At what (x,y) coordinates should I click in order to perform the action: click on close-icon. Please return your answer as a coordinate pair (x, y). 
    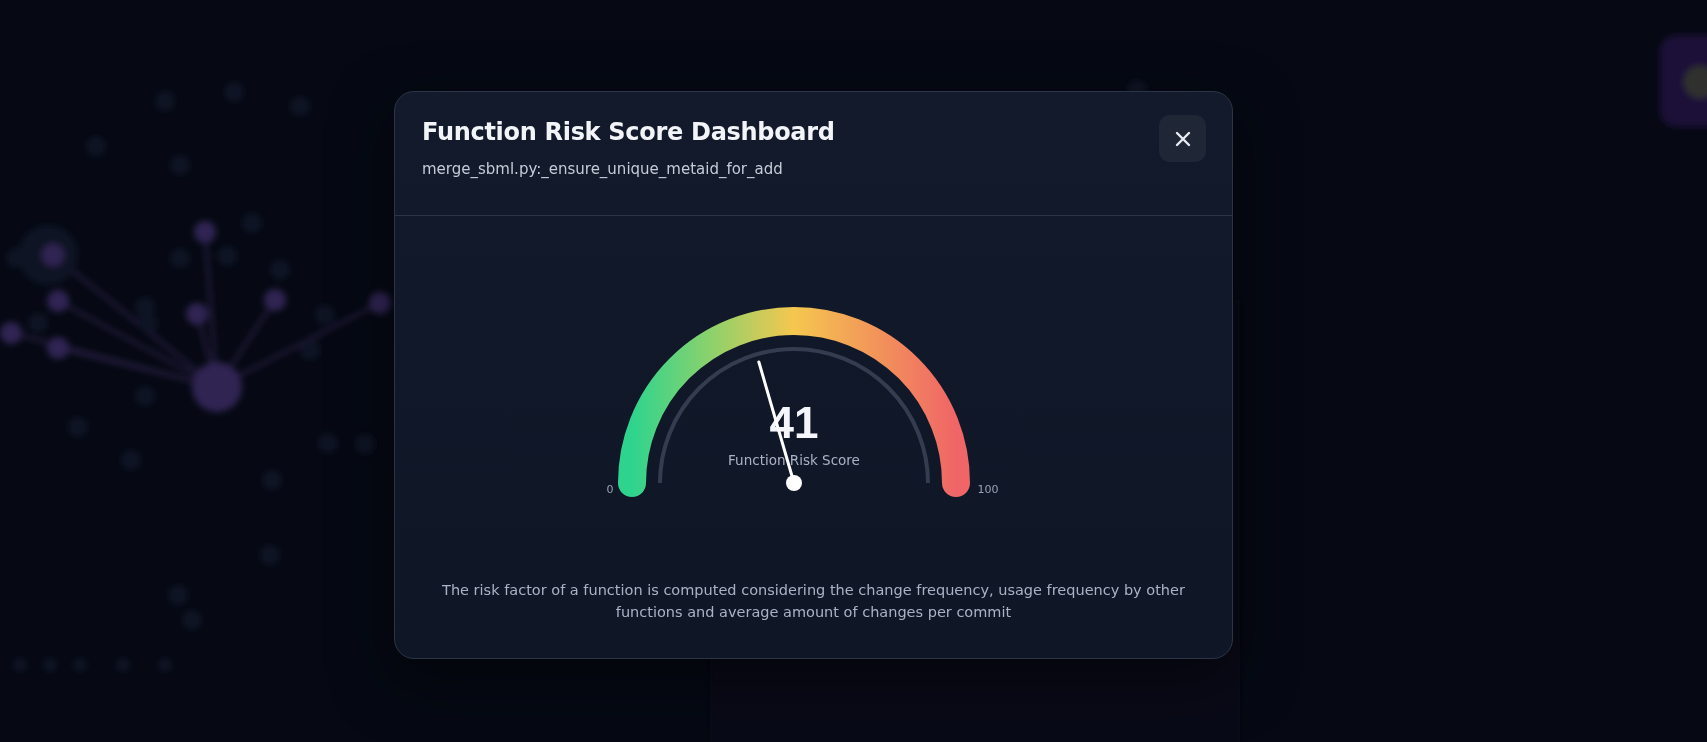
    Looking at the image, I should click on (1182, 138).